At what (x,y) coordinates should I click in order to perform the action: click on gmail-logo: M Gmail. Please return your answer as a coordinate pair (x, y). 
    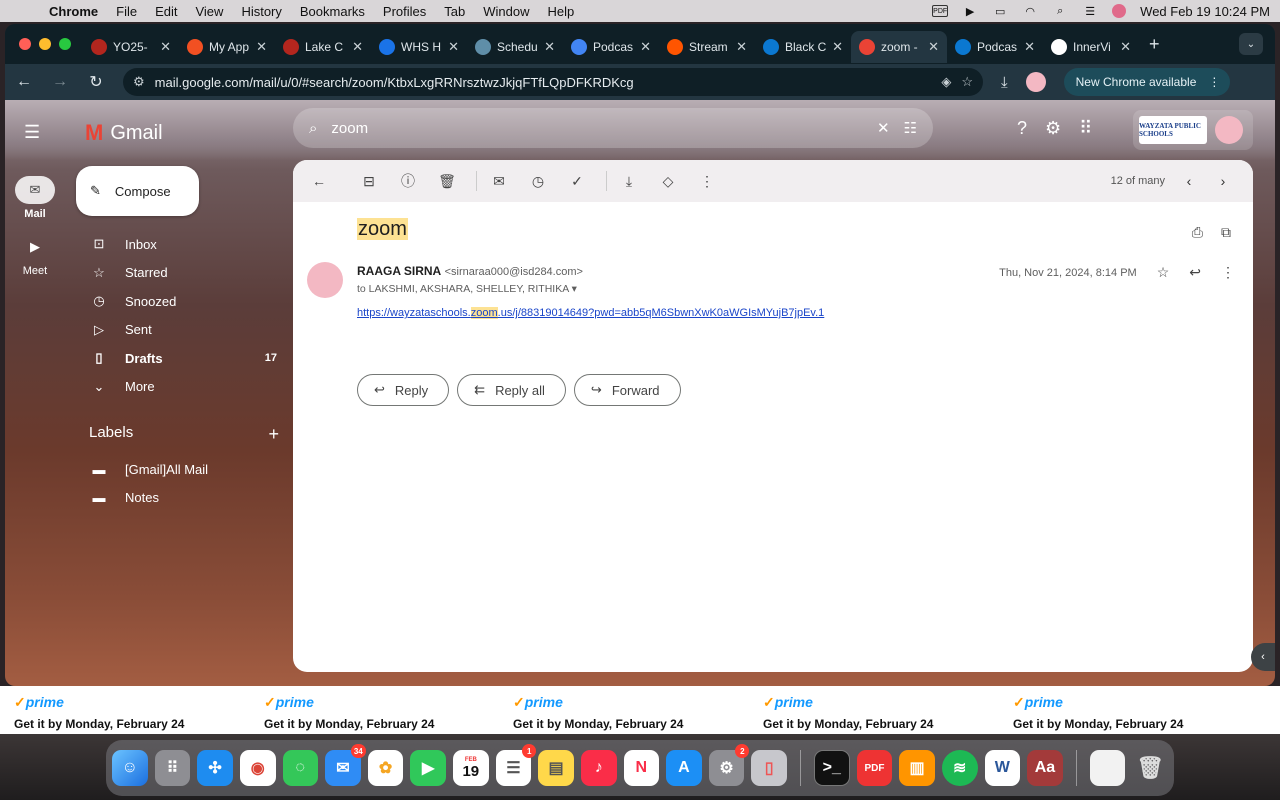
    Looking at the image, I should click on (124, 133).